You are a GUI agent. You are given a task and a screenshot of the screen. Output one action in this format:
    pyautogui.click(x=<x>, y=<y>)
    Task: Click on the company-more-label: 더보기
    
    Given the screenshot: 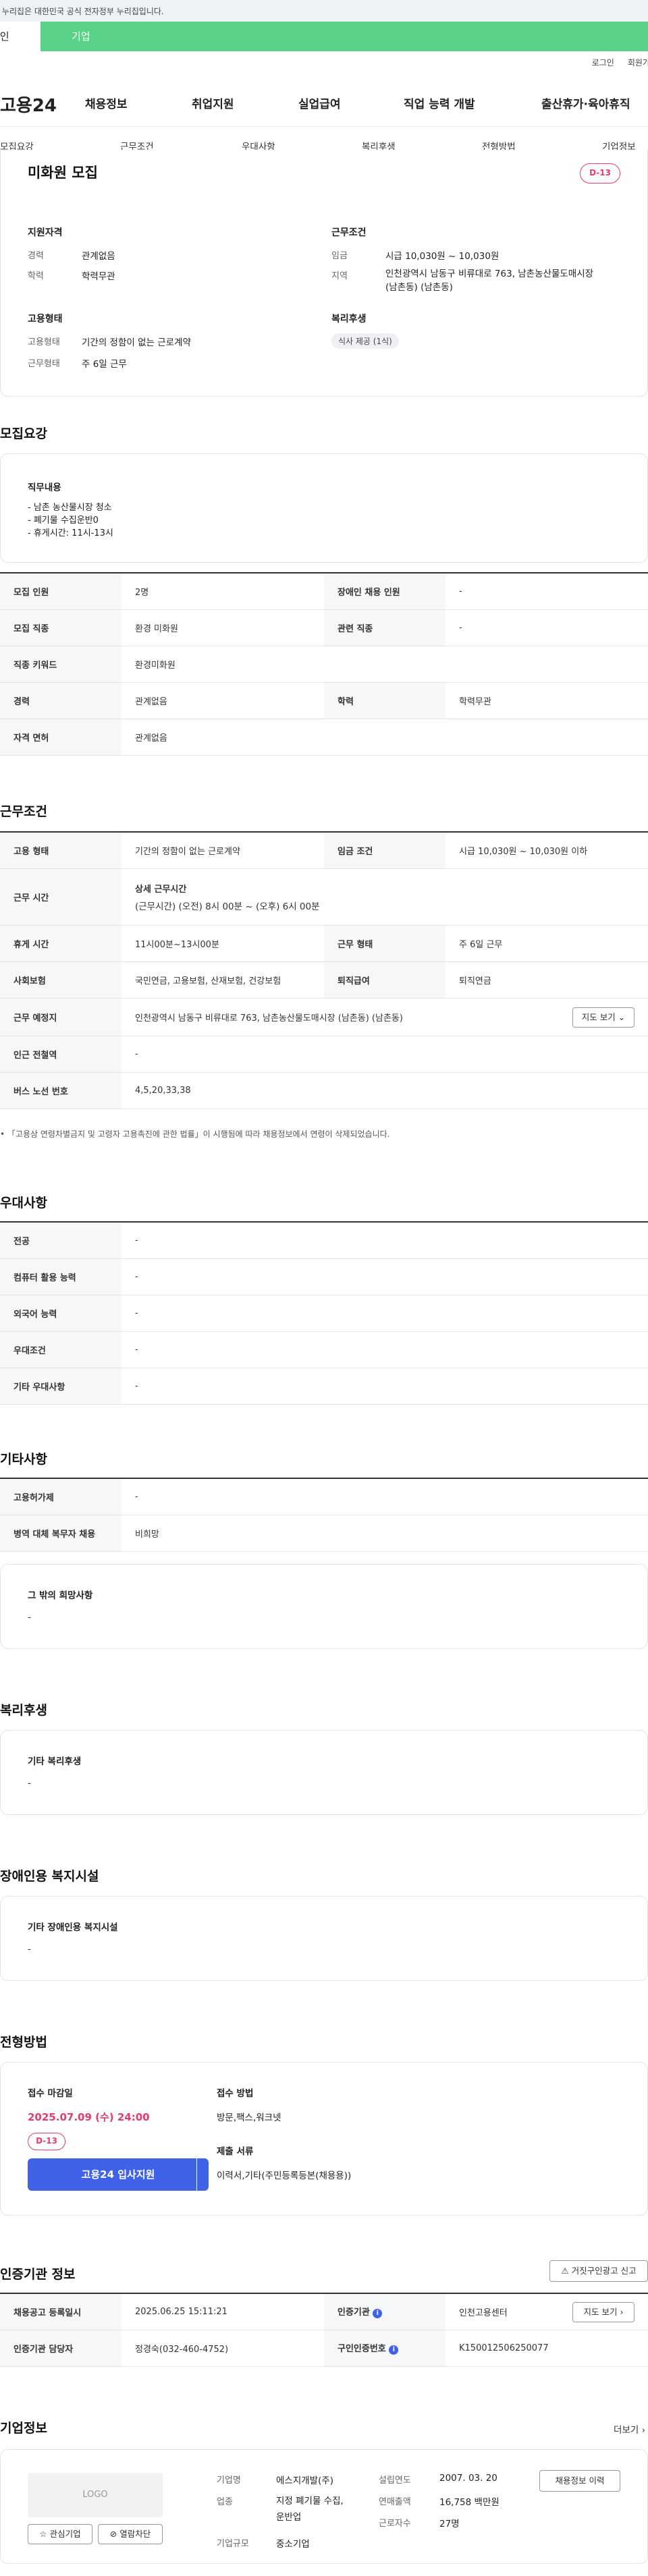 What is the action you would take?
    pyautogui.click(x=626, y=2430)
    